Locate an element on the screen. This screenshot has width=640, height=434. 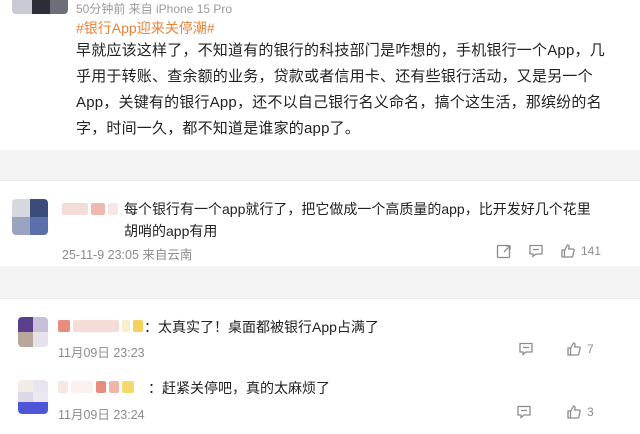
like-button: 7 is located at coordinates (580, 349).